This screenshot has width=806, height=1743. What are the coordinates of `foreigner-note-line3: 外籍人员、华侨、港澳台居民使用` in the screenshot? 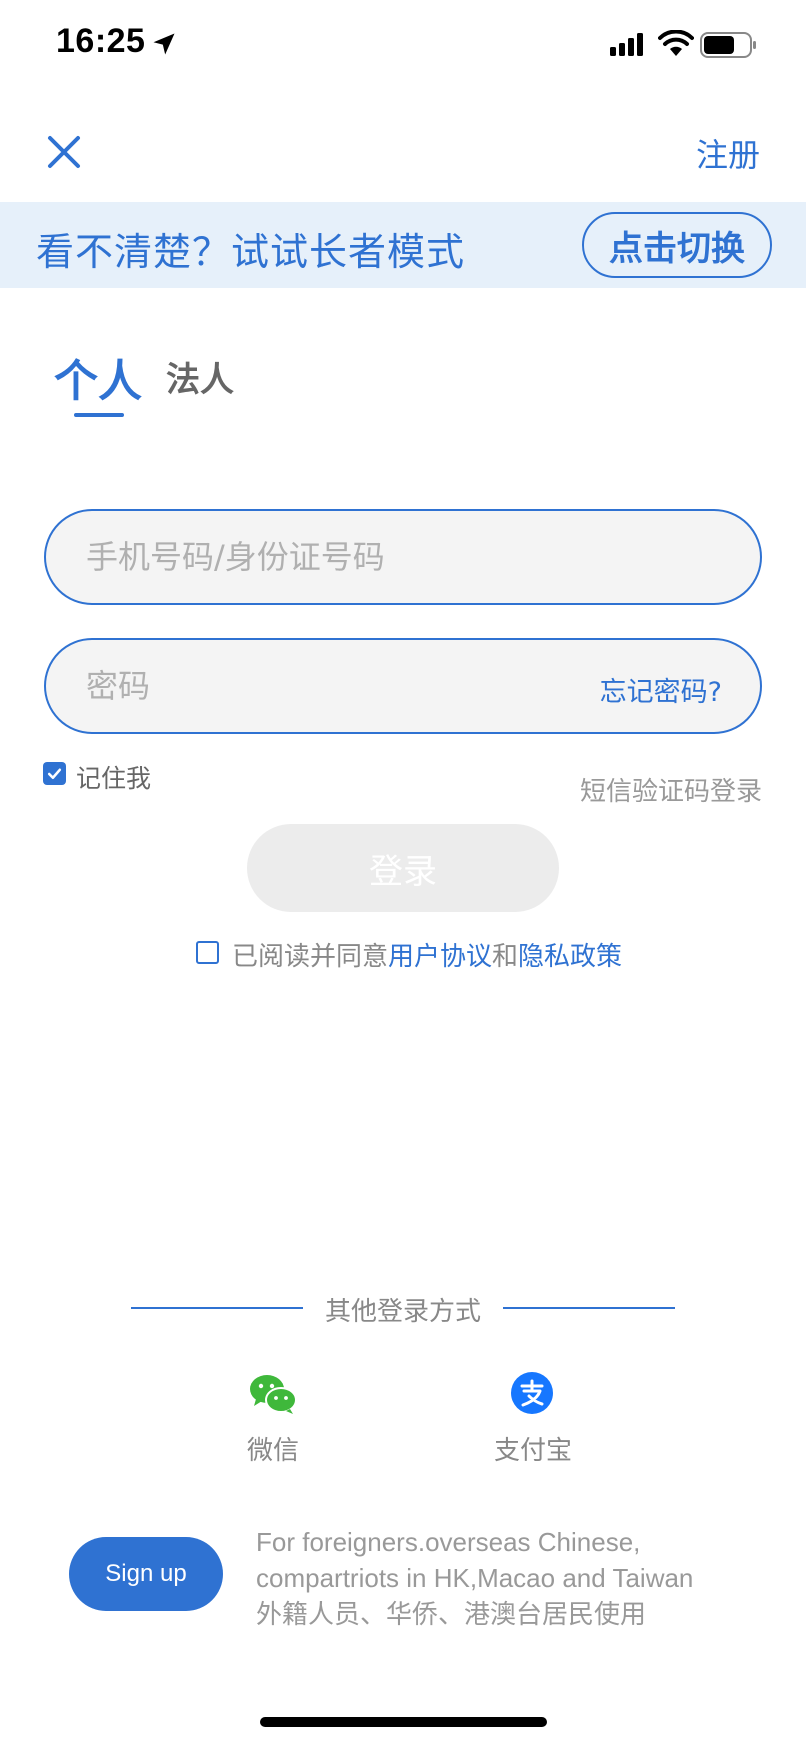 It's located at (451, 1614).